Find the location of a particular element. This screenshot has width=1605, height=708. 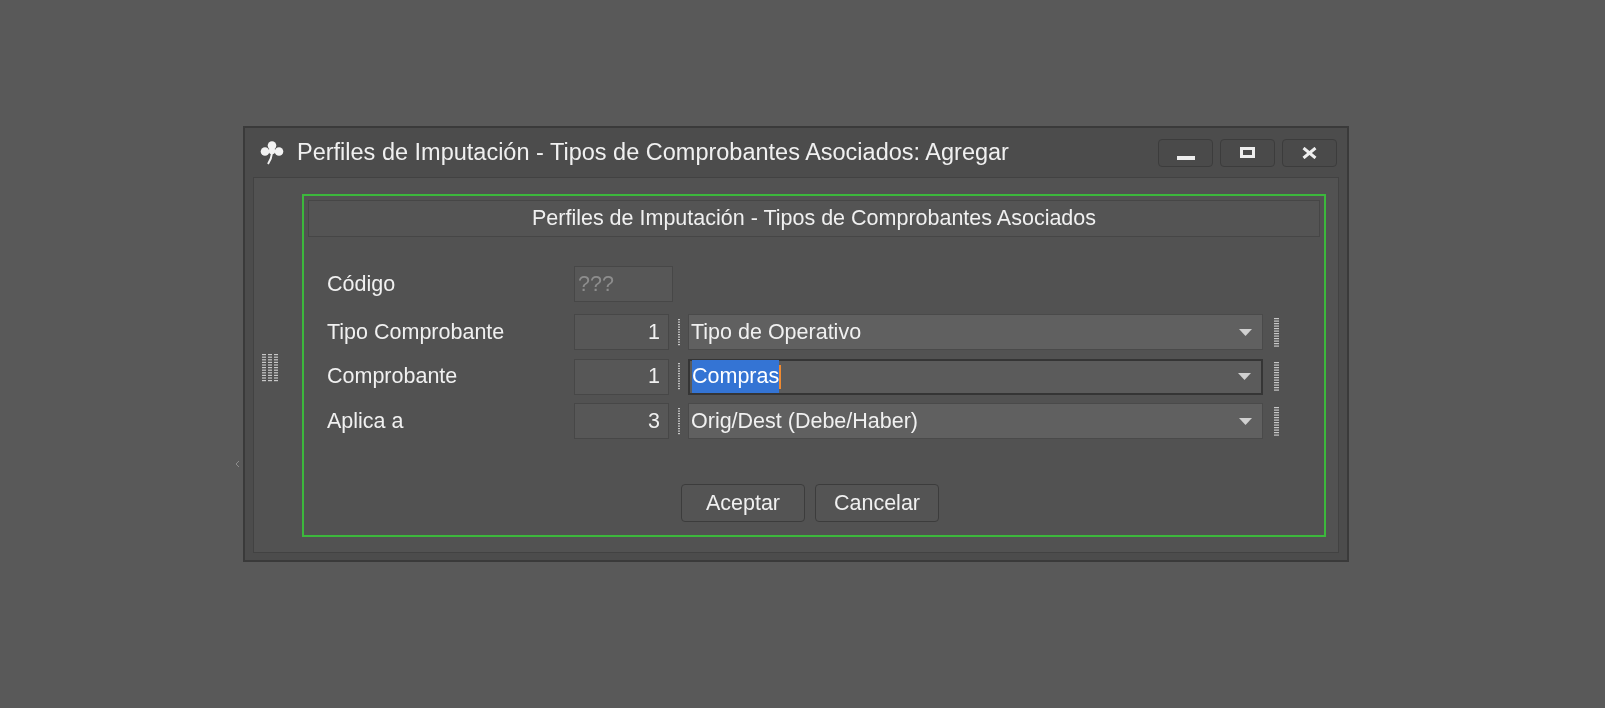

number-field: 3 is located at coordinates (621, 421).